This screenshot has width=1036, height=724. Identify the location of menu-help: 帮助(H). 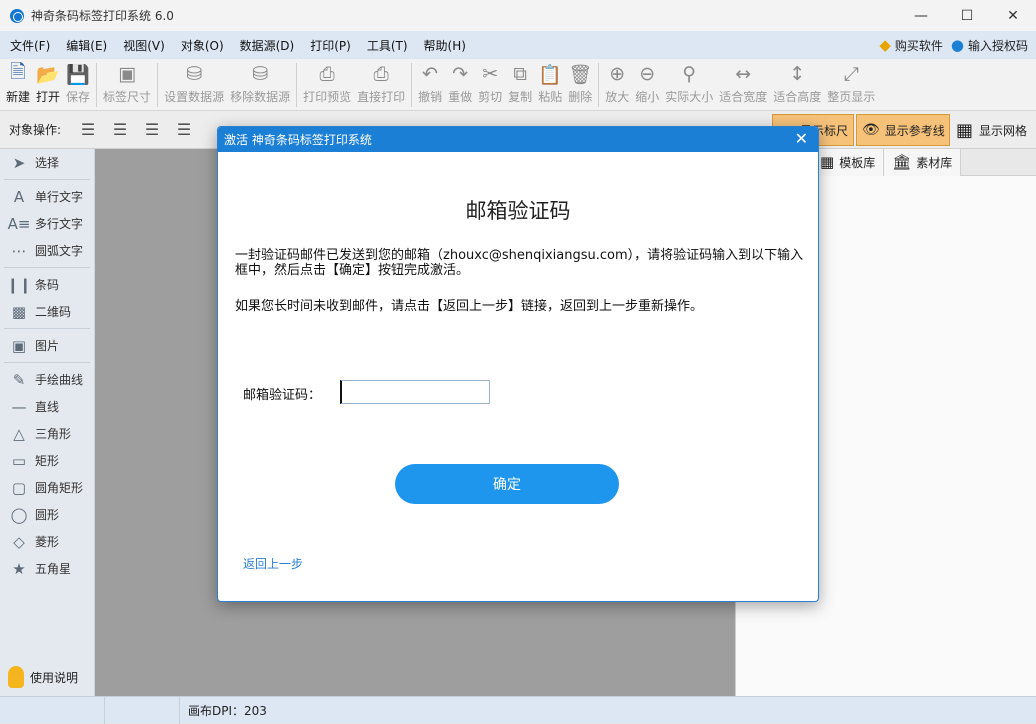
(445, 45).